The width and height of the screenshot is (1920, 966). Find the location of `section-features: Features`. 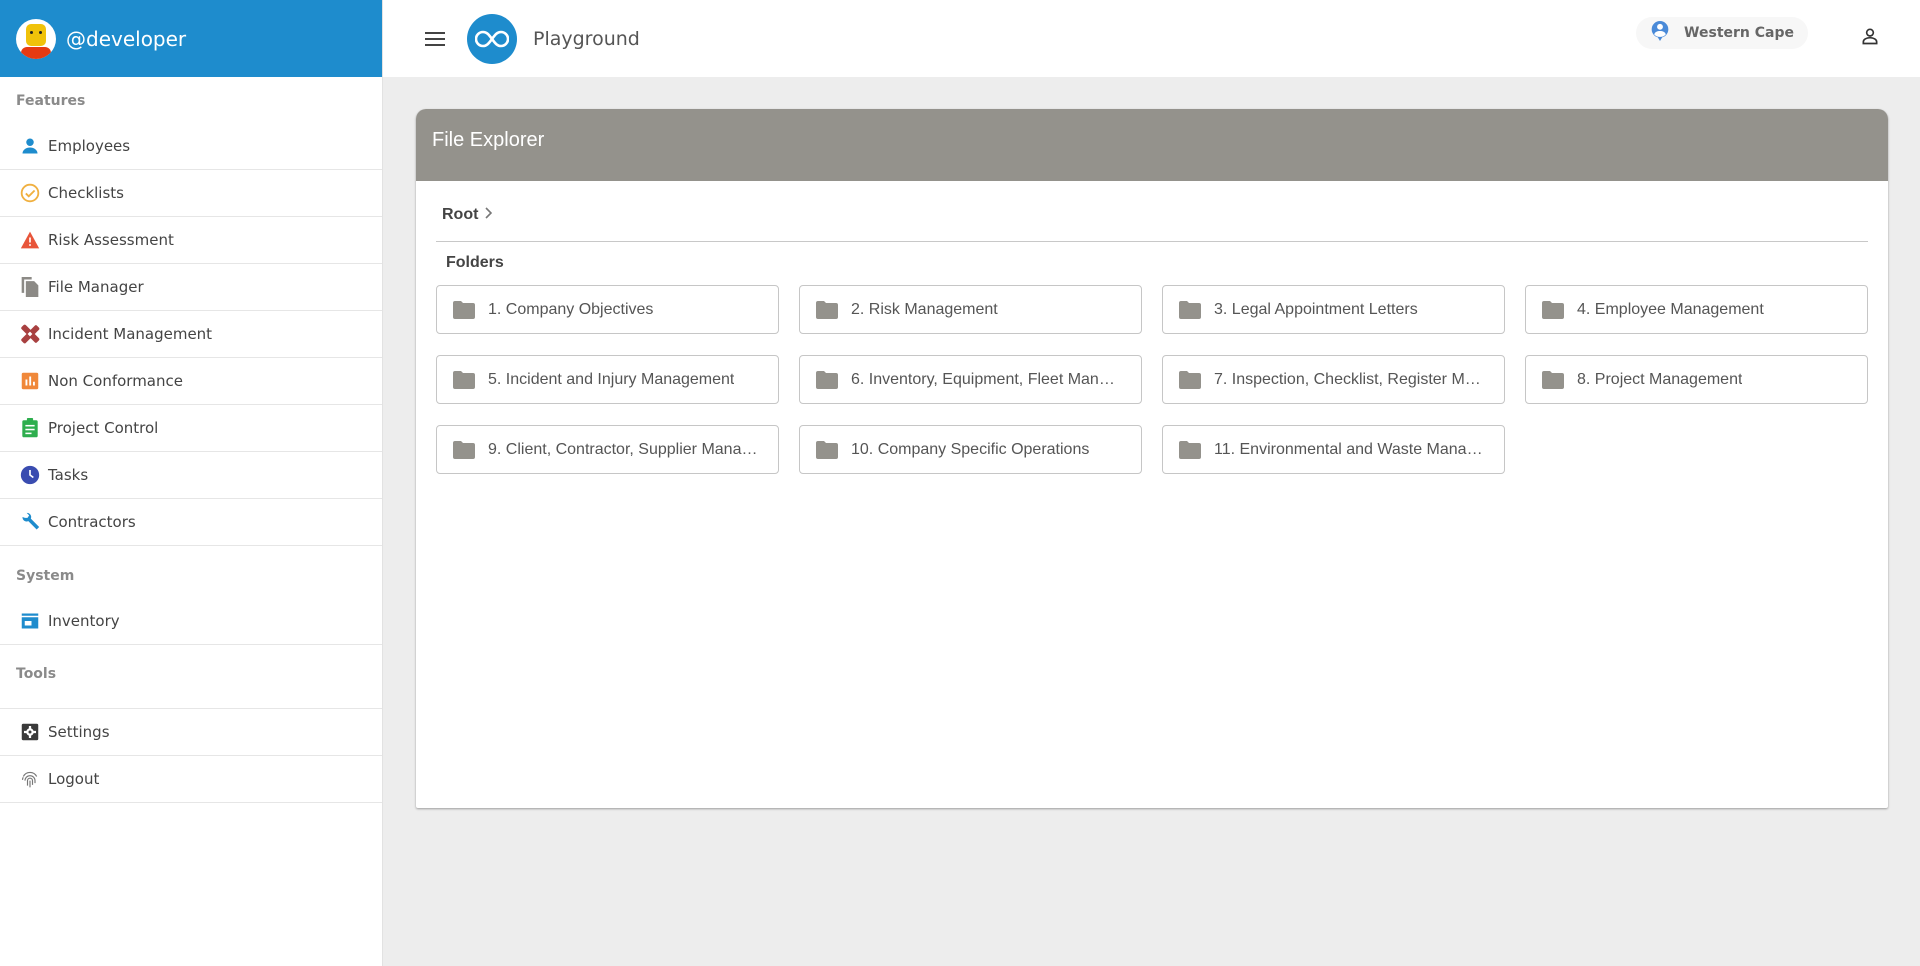

section-features: Features is located at coordinates (51, 101).